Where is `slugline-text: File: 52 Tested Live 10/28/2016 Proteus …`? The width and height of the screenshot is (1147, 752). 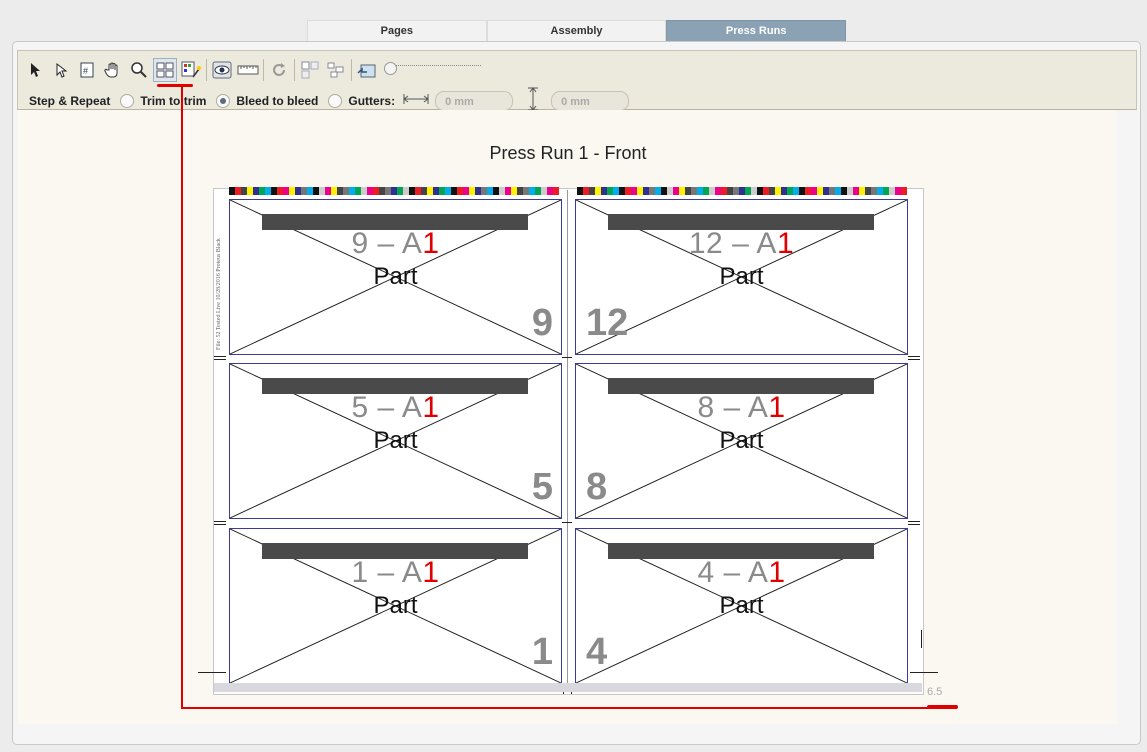 slugline-text: File: 52 Tested Live 10/28/2016 Proteus … is located at coordinates (219, 294).